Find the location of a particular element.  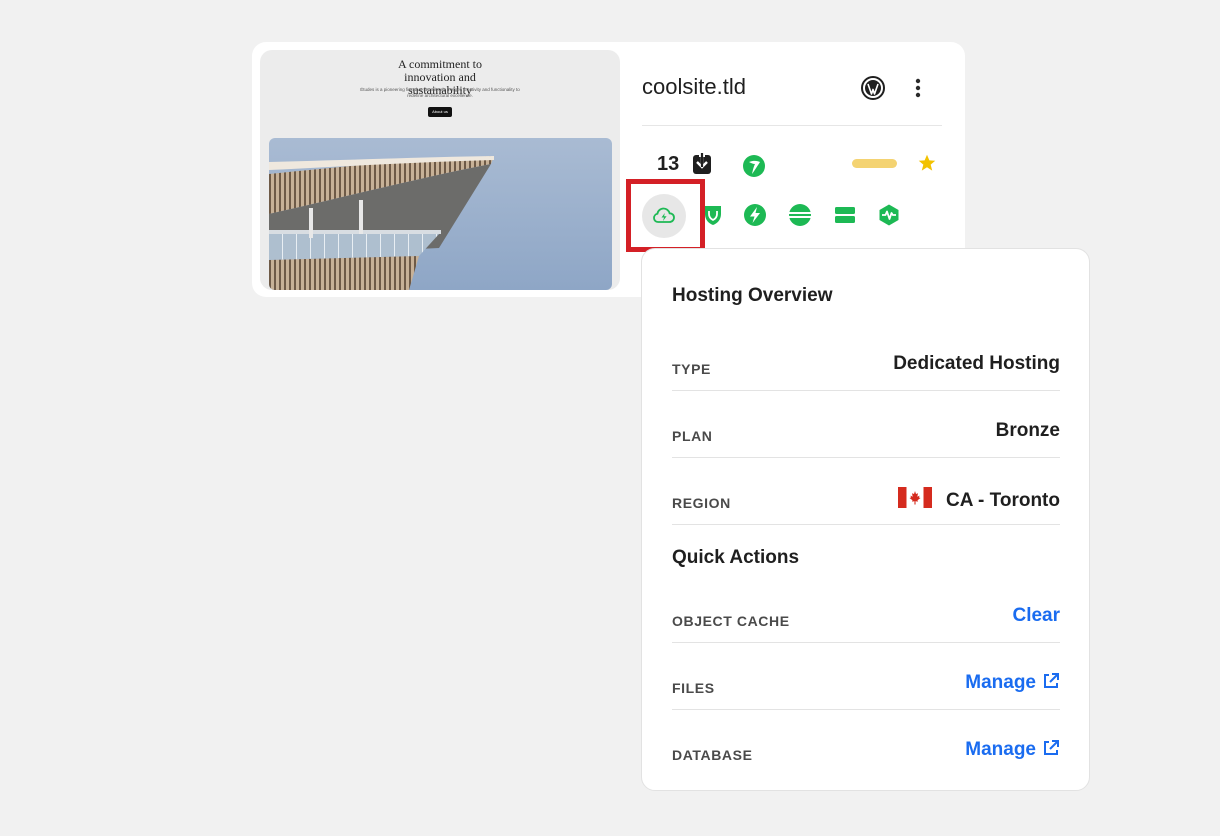

region-value-wrapper: CA - Toronto is located at coordinates (979, 500).